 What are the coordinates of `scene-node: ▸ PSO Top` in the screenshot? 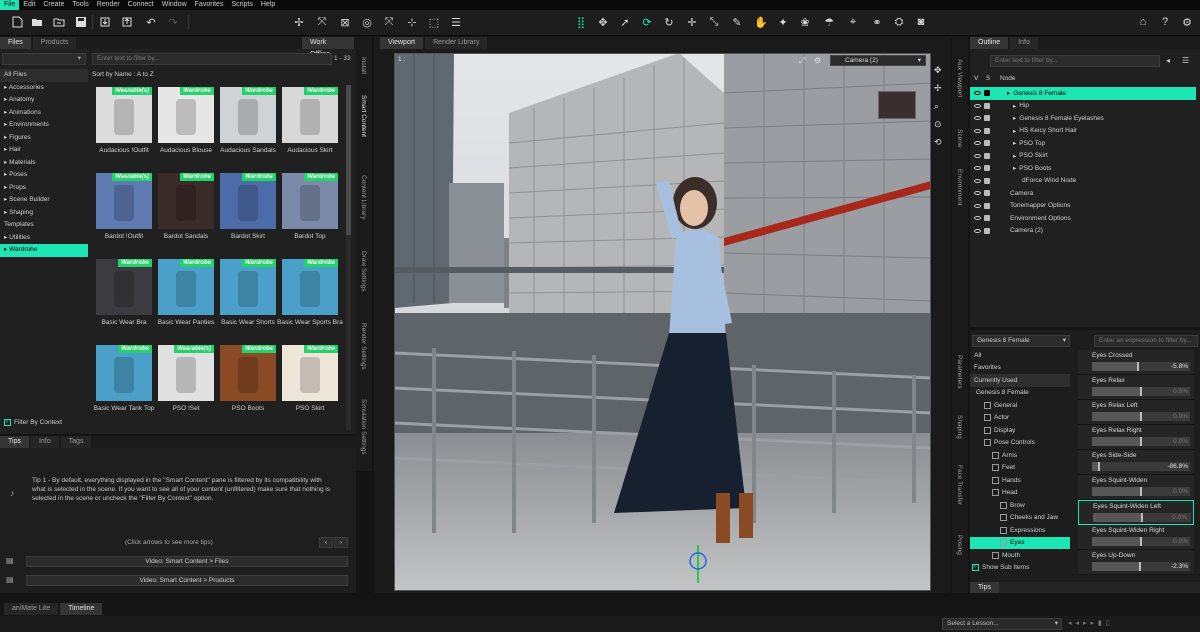 It's located at (1083, 143).